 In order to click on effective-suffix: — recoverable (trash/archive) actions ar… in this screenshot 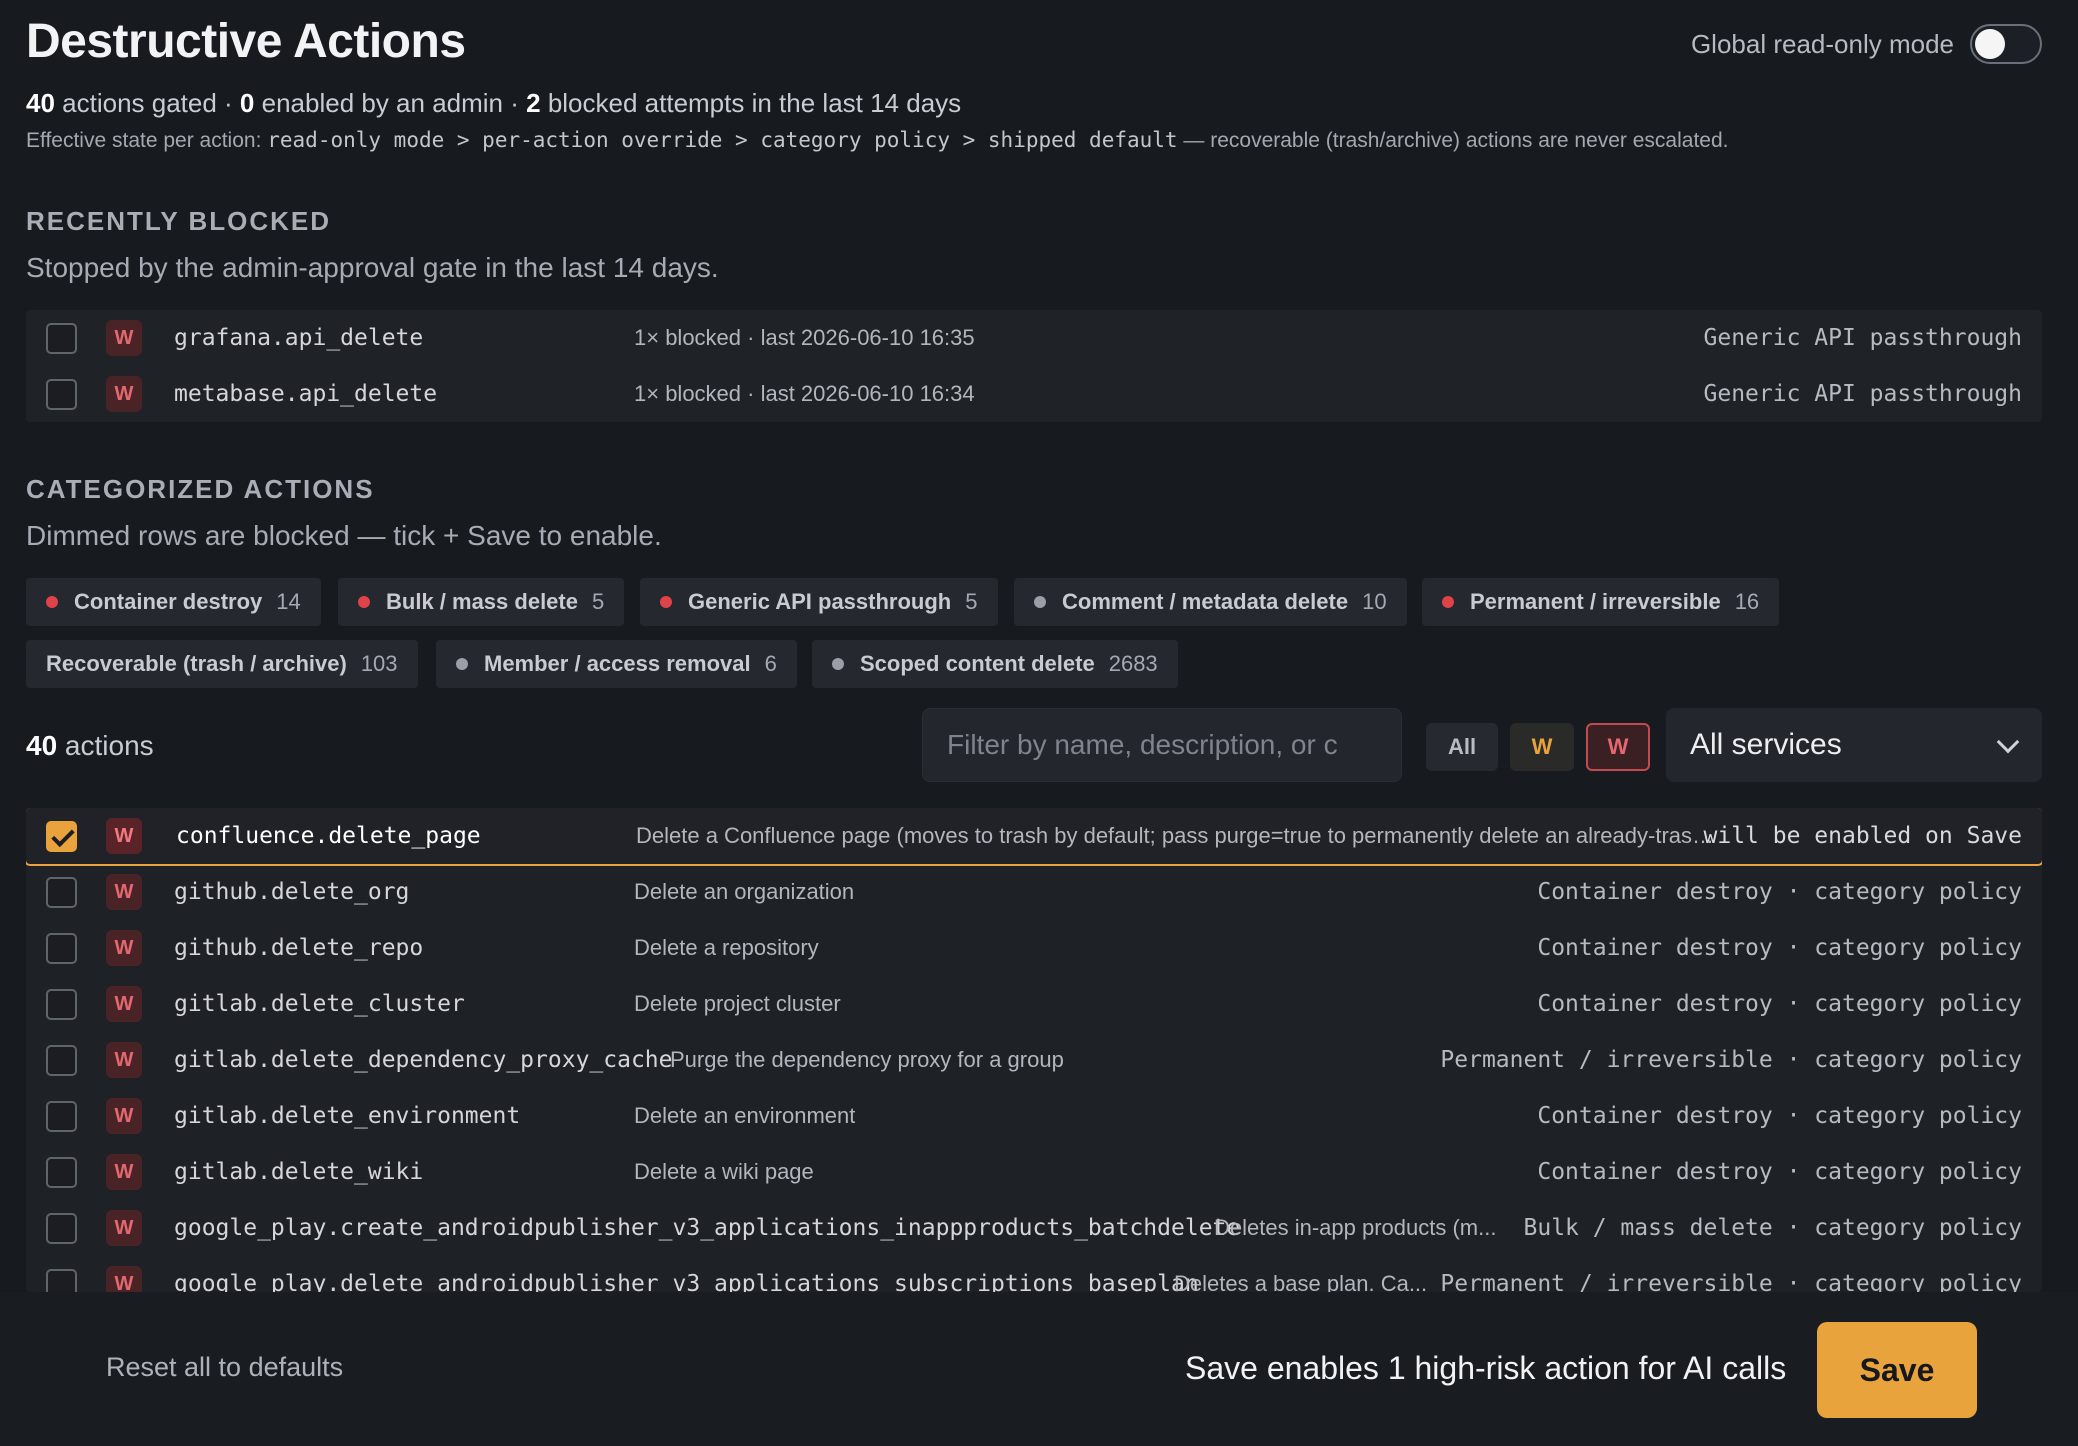, I will do `click(1453, 140)`.